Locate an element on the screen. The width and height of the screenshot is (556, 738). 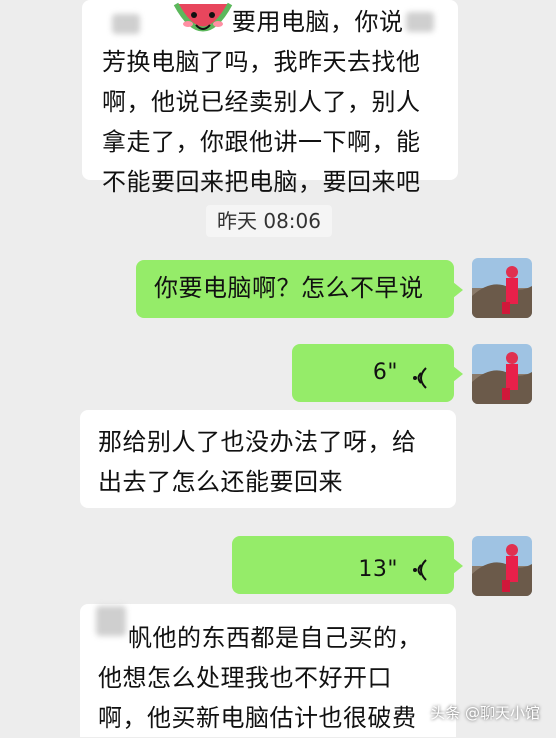
sent-voice-message: 13" is located at coordinates (347, 565).